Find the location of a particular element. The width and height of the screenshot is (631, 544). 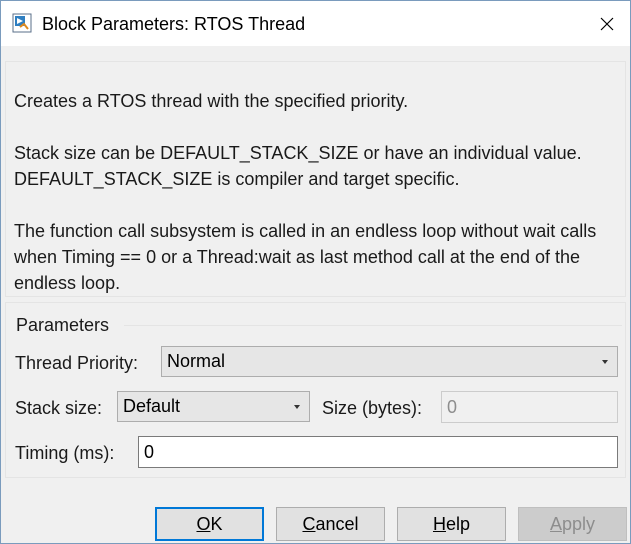

timing-label: Timing (ms): is located at coordinates (65, 453).